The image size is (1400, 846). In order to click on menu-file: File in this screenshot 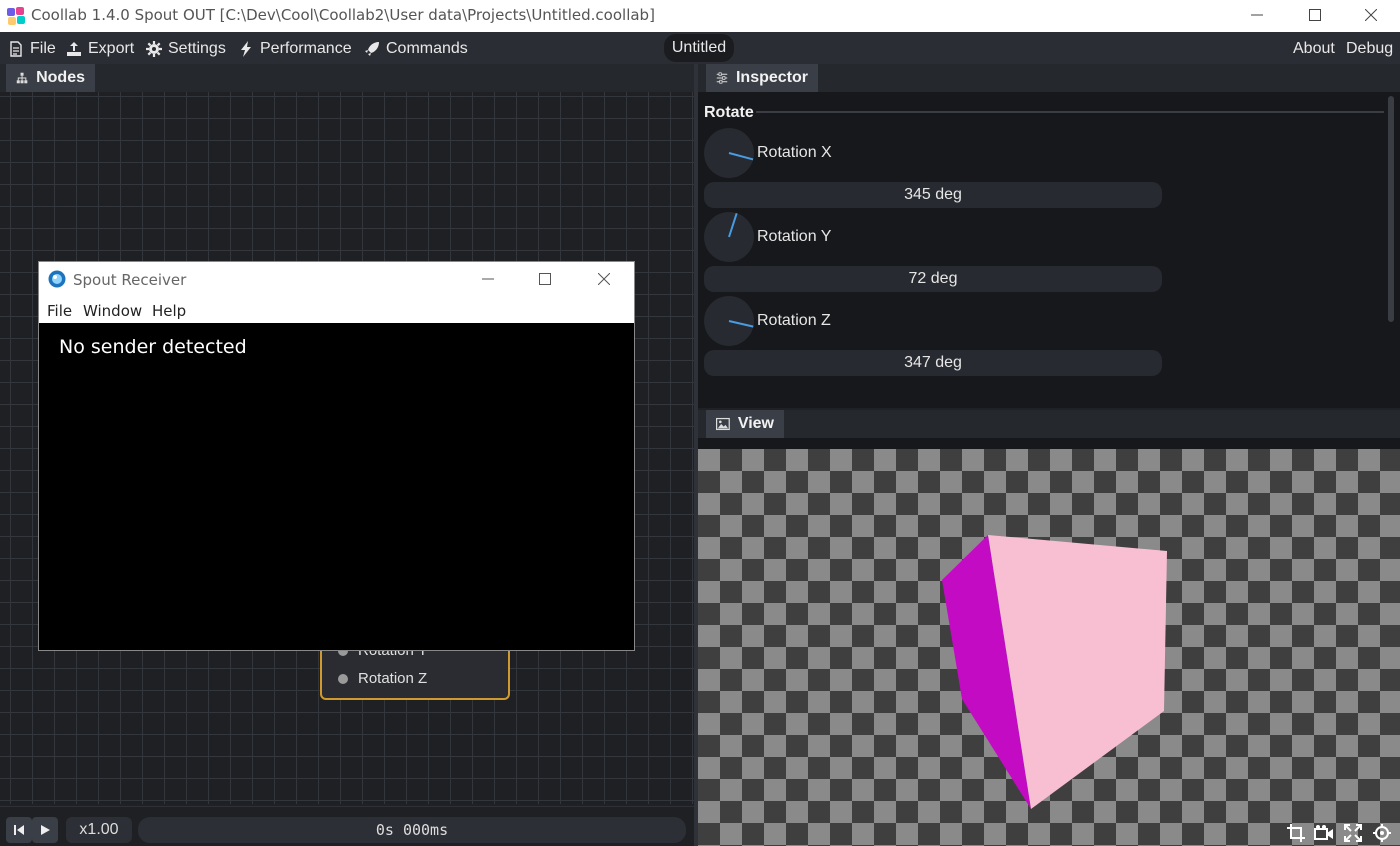, I will do `click(32, 49)`.